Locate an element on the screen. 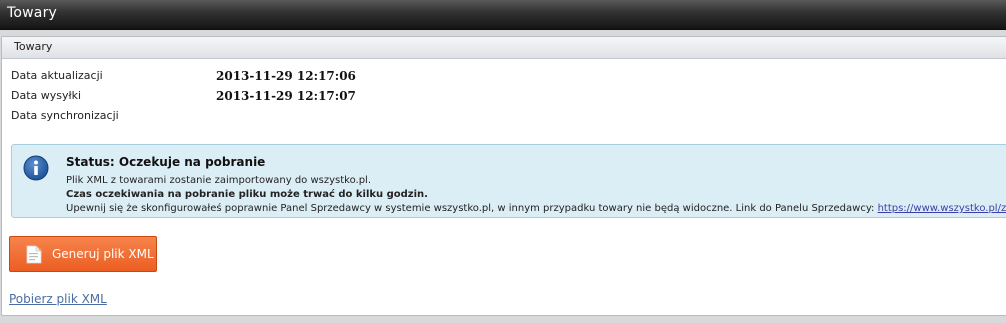 Image resolution: width=1006 pixels, height=323 pixels. status-title: Status: Oczekuje na pobranie is located at coordinates (166, 162).